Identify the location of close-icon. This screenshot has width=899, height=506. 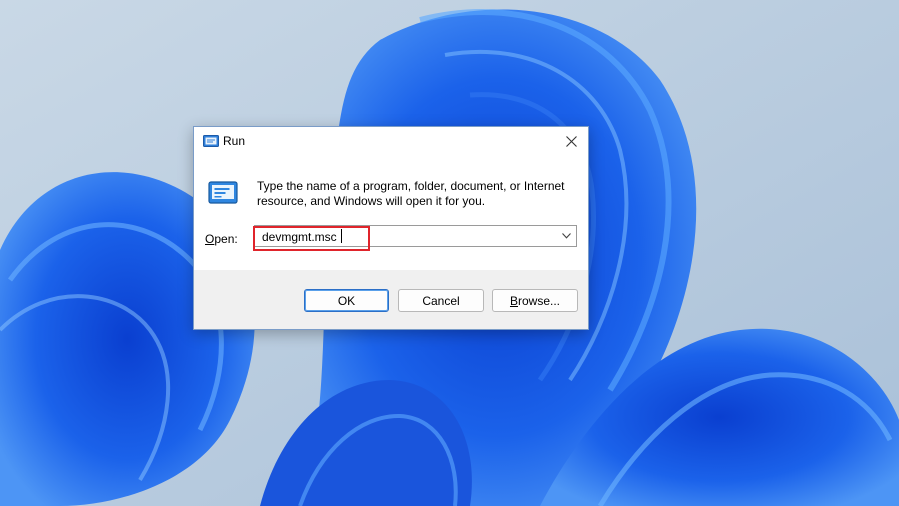
(571, 141).